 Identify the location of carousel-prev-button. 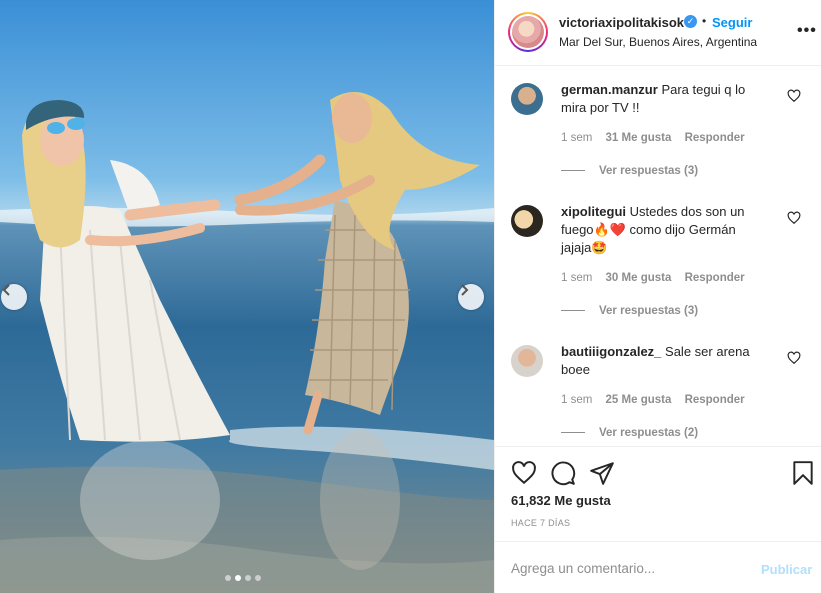
(14, 297).